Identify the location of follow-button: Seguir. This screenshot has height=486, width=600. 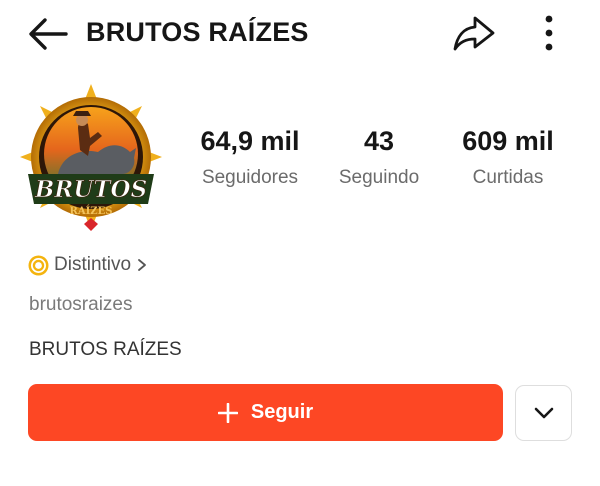
(265, 412).